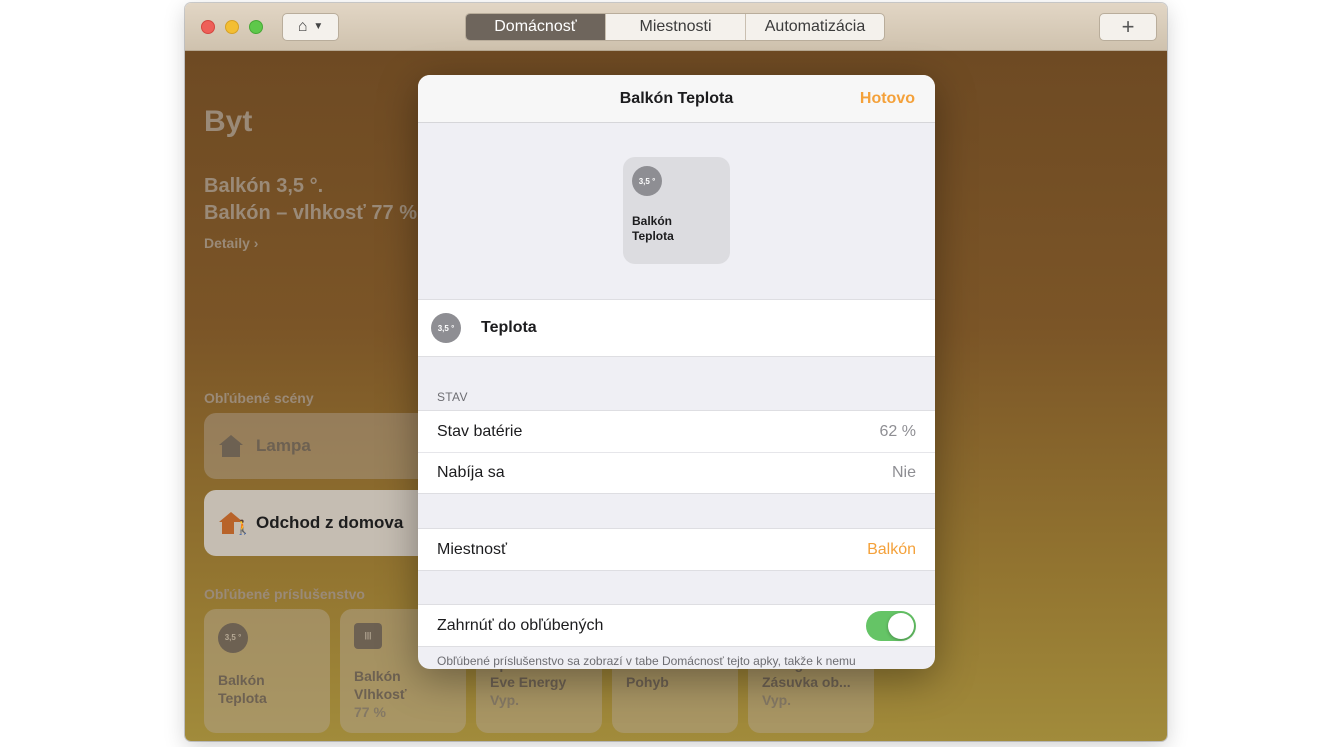 This screenshot has height=747, width=1328. I want to click on add-button: +, so click(1128, 27).